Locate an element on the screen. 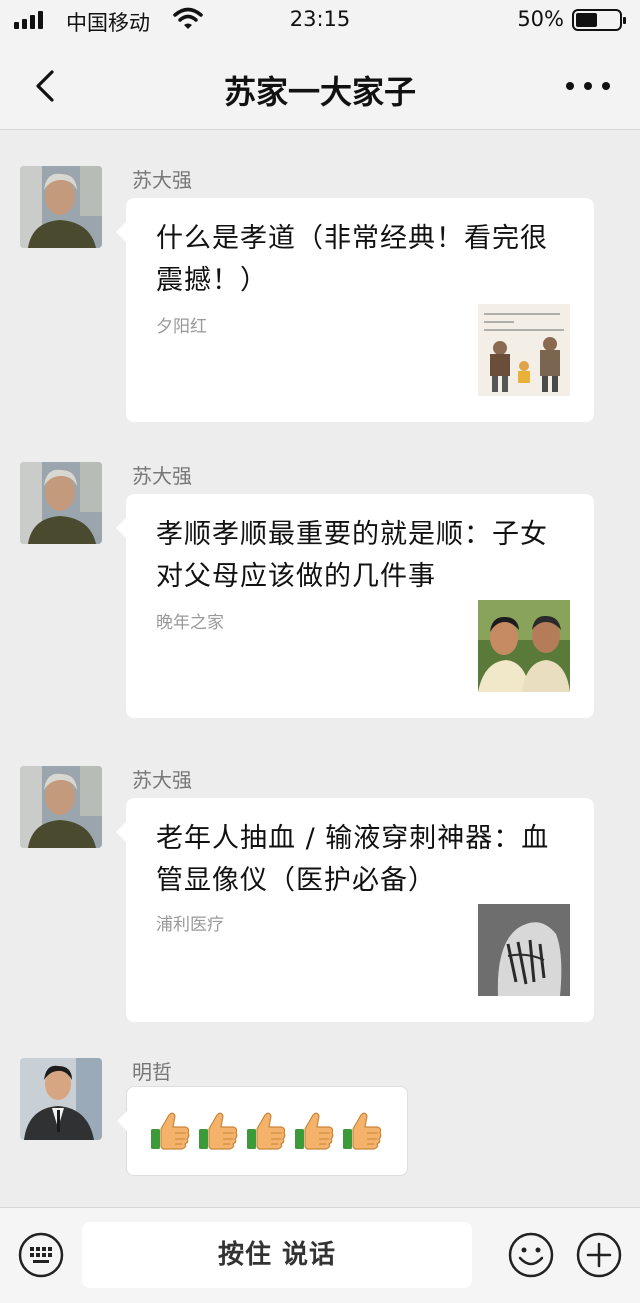  battery-percent: 50% is located at coordinates (540, 19).